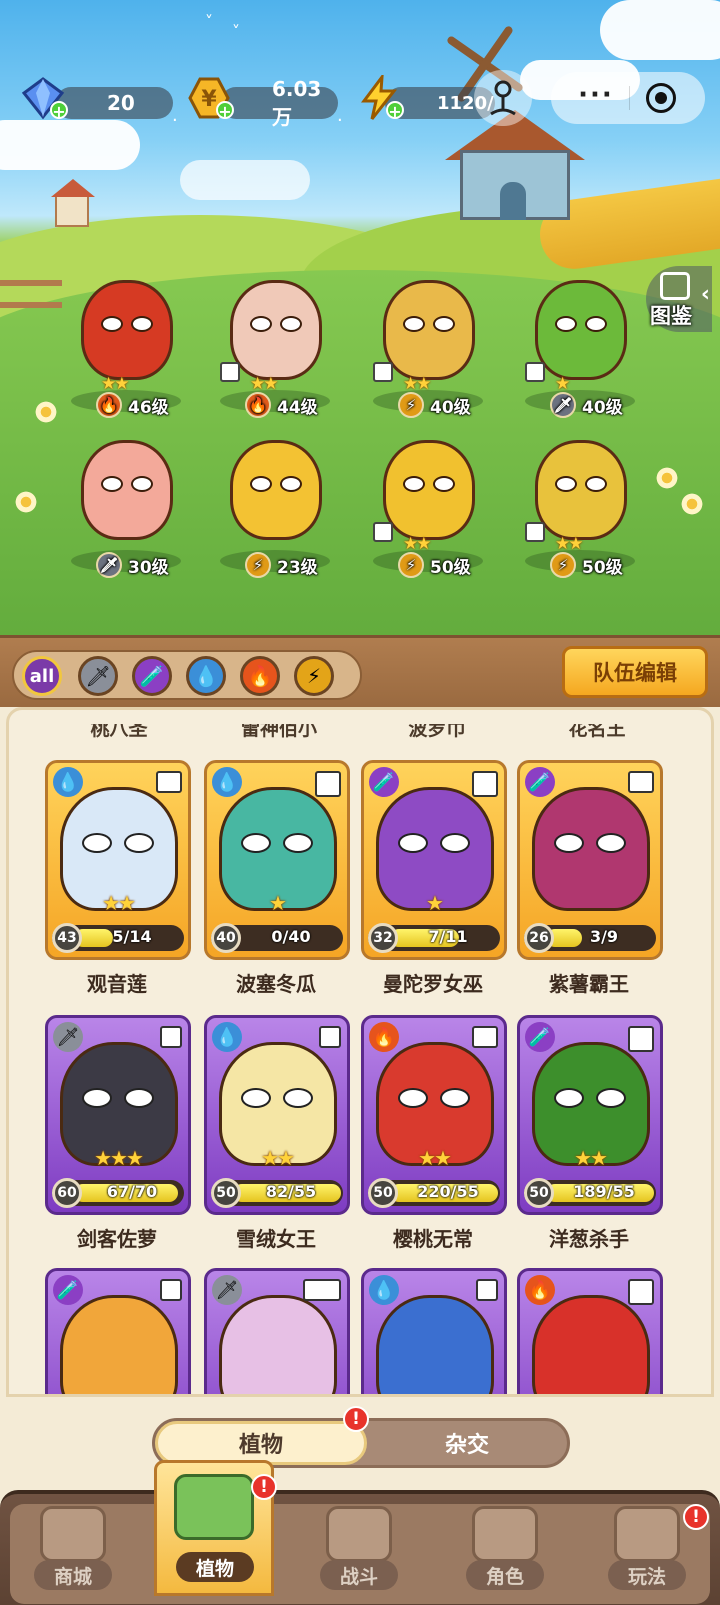 Image resolution: width=720 pixels, height=1605 pixels. I want to click on element-filter-group: all 🗡 🧪 💧 🔥 ⚡, so click(187, 675).